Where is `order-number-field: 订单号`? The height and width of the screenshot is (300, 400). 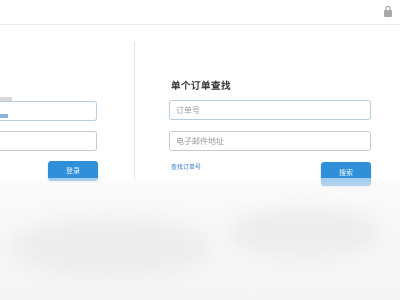 order-number-field: 订单号 is located at coordinates (270, 110).